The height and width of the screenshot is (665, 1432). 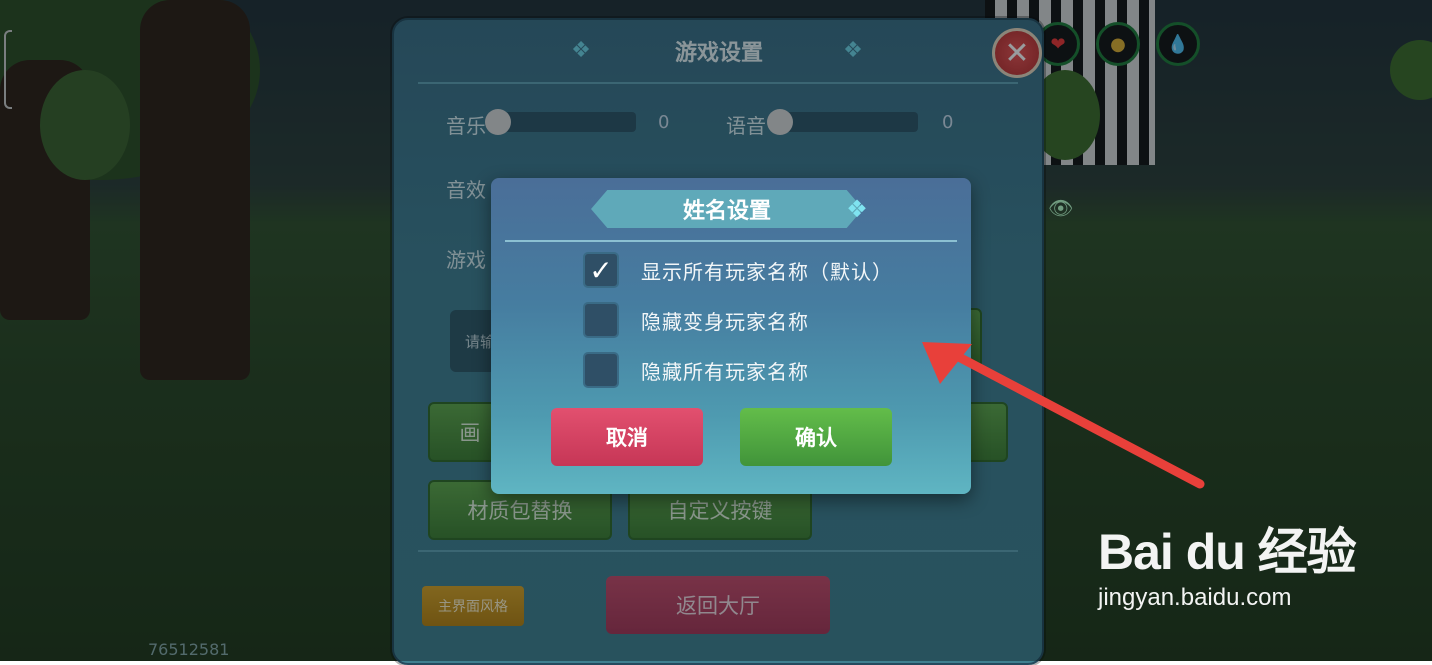 I want to click on option-show-all: ✓ 显示所有玩家名称（默认）, so click(x=738, y=270).